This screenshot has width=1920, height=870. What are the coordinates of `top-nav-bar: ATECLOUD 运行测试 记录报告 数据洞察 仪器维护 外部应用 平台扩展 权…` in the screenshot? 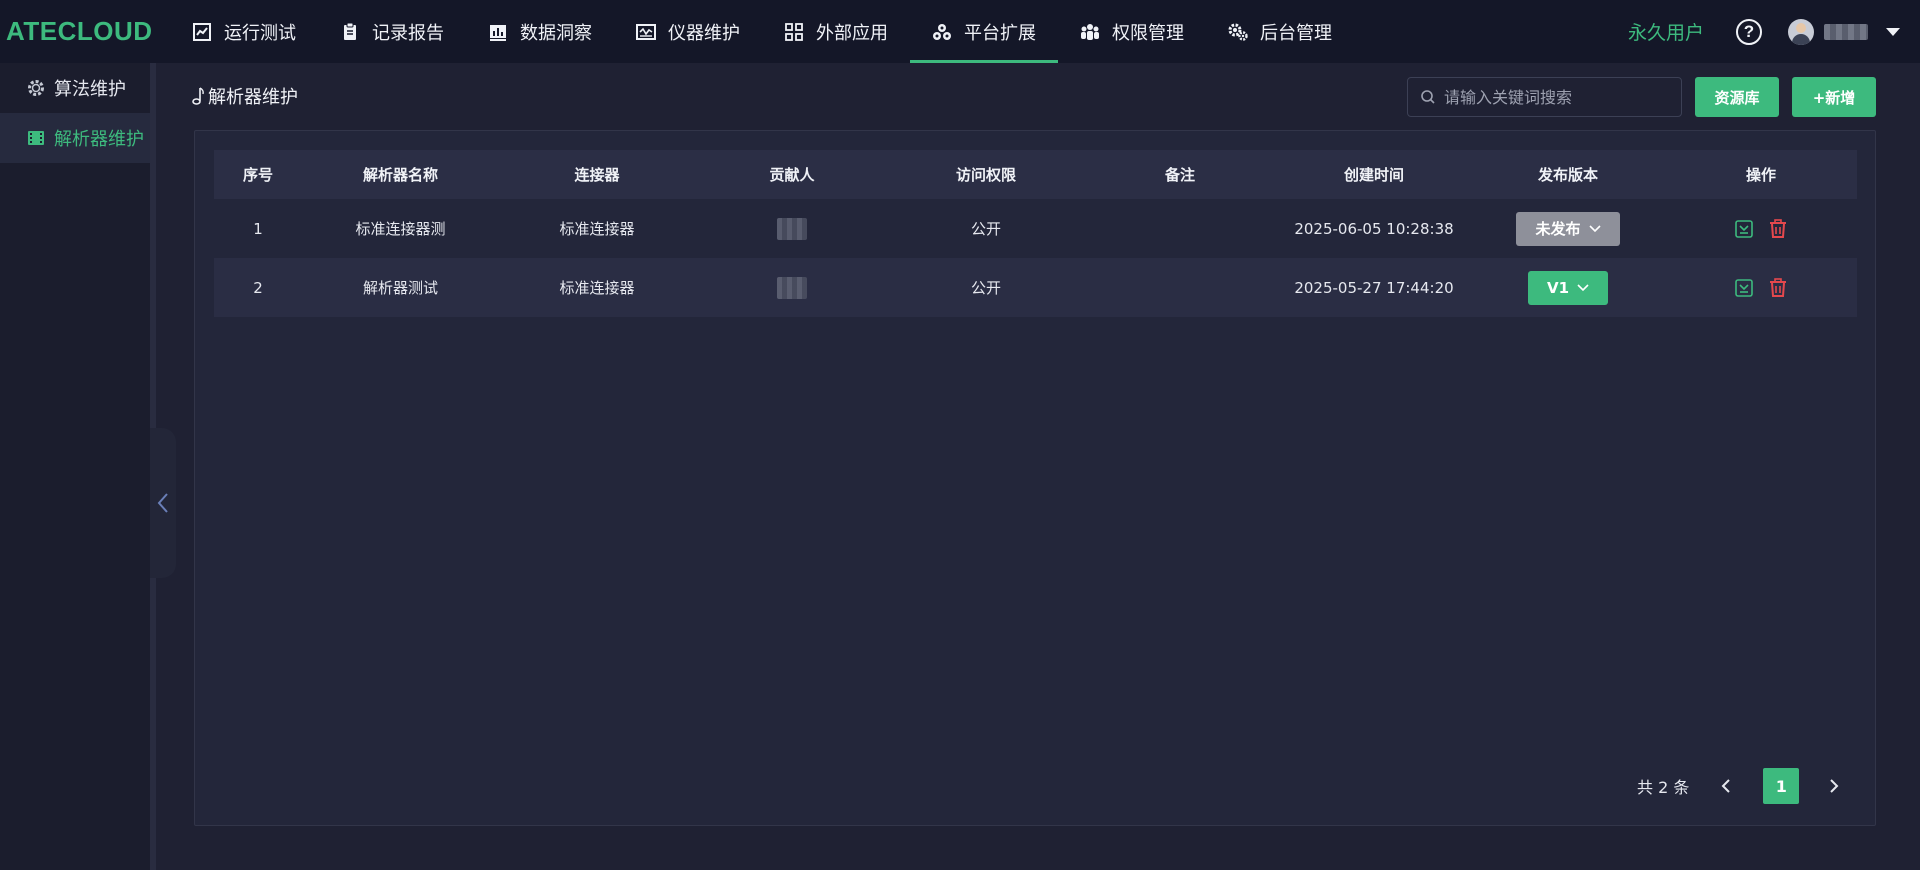 It's located at (960, 31).